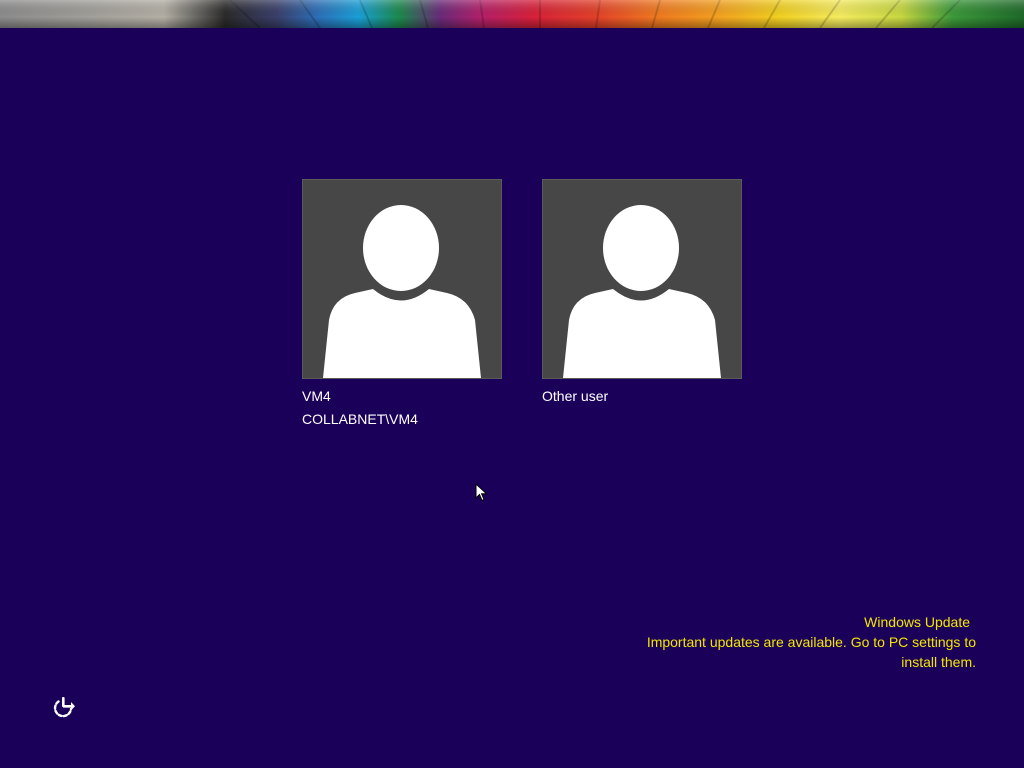 This screenshot has height=768, width=1024. I want to click on user-tile-vm4, so click(402, 279).